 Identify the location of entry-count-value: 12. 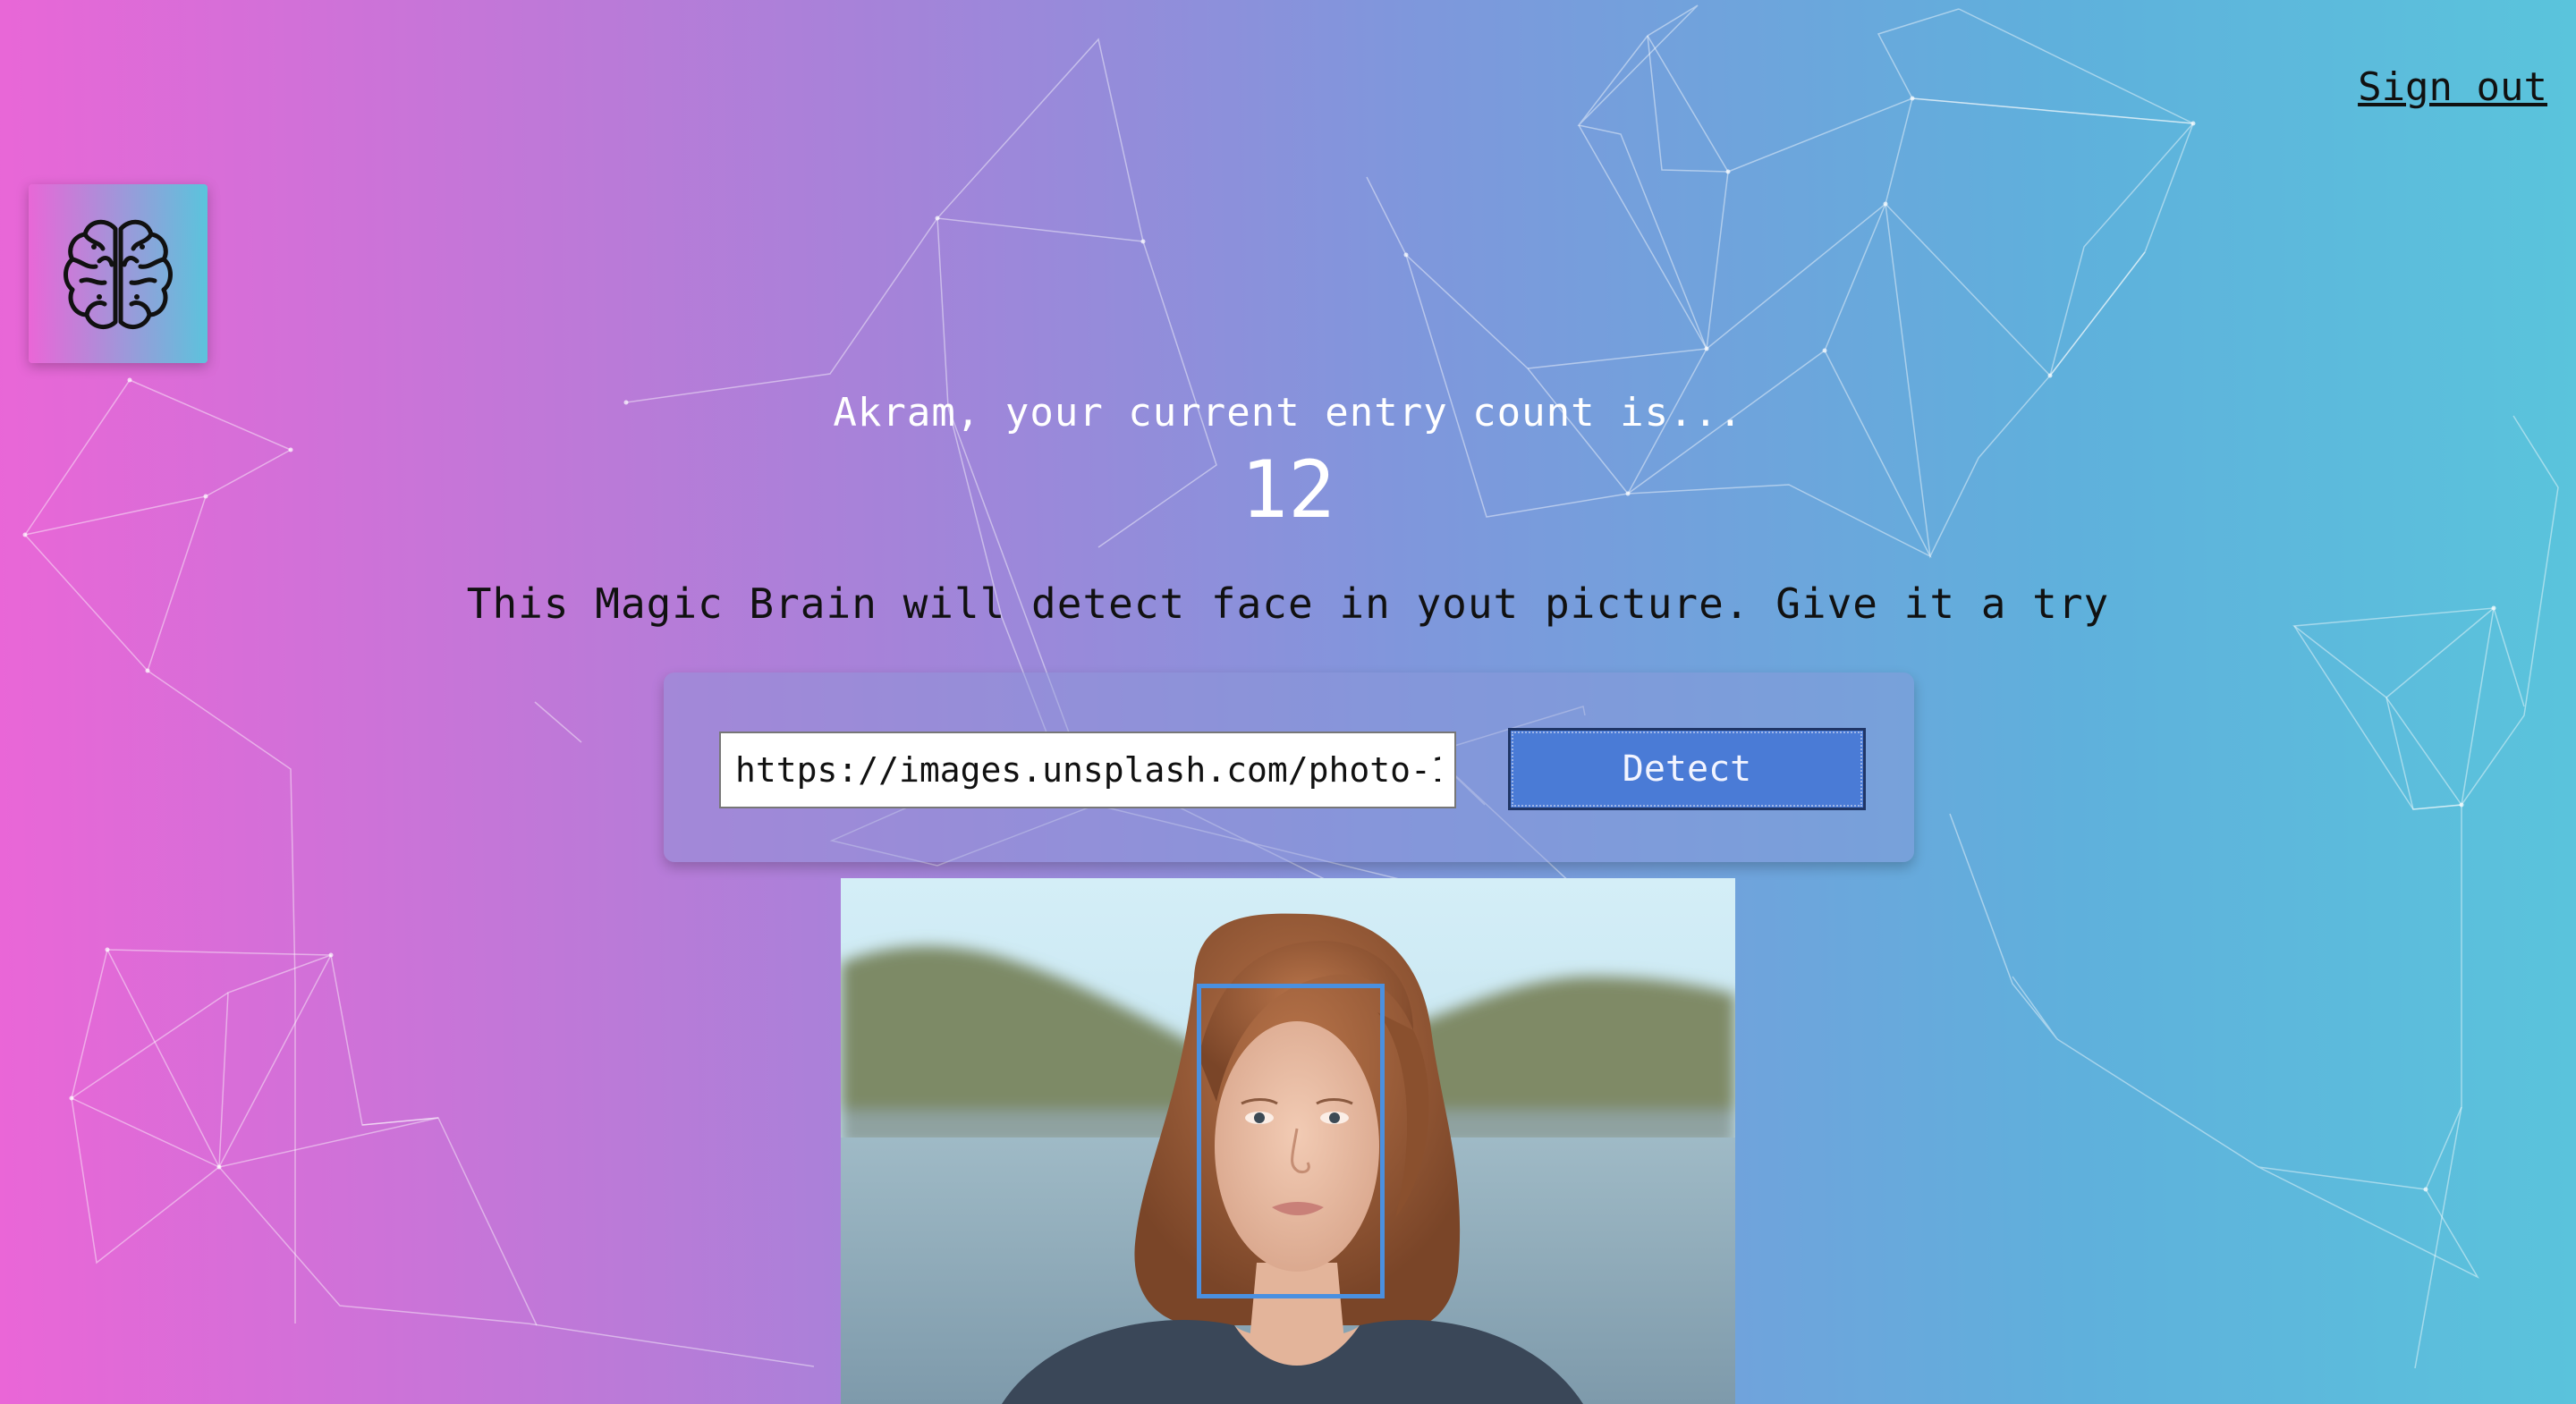
(1288, 490).